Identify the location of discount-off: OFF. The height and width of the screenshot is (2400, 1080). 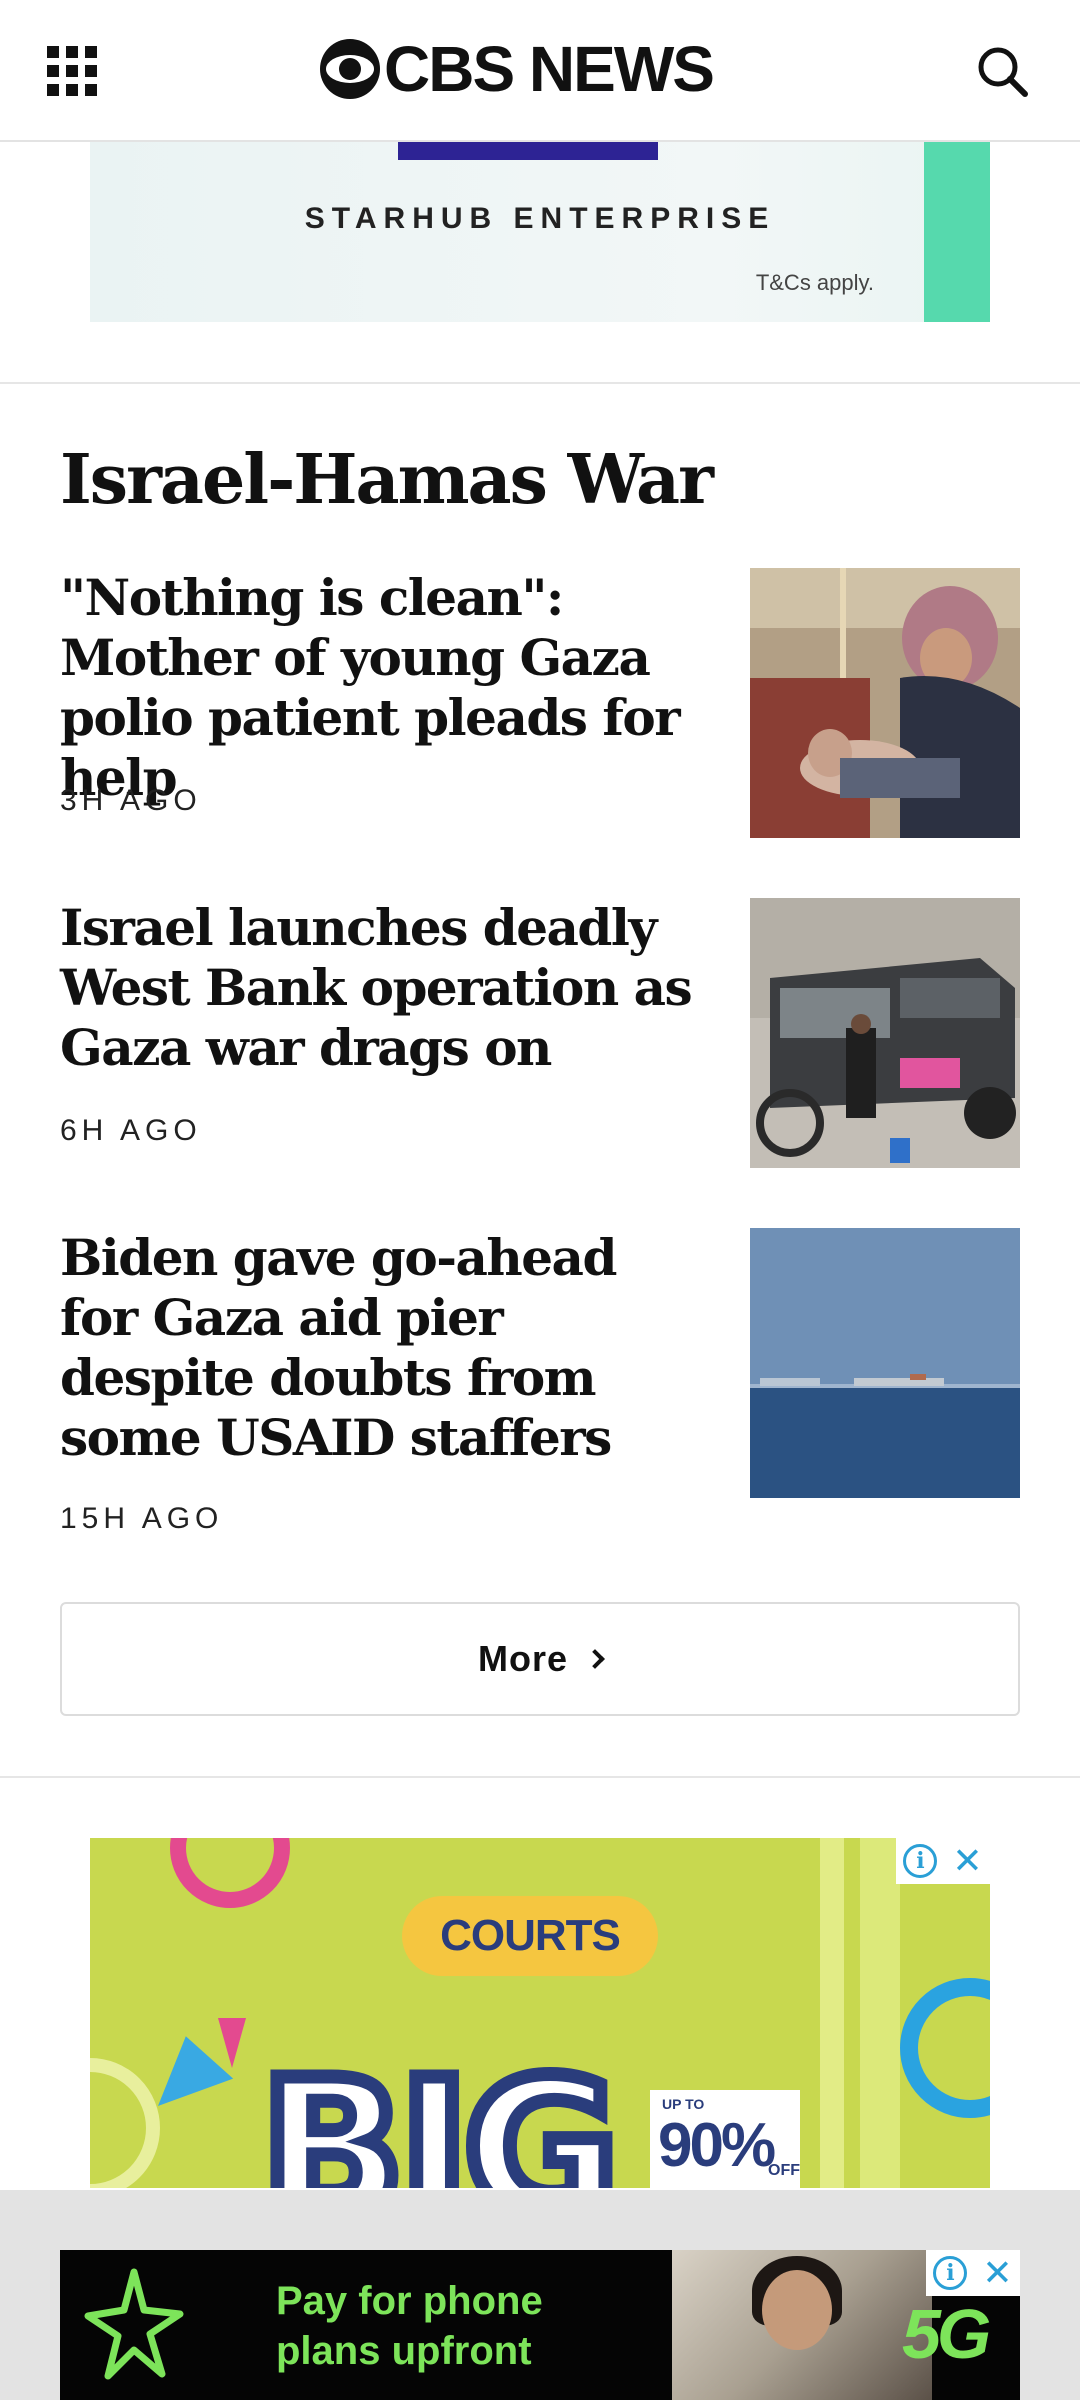
(784, 2170).